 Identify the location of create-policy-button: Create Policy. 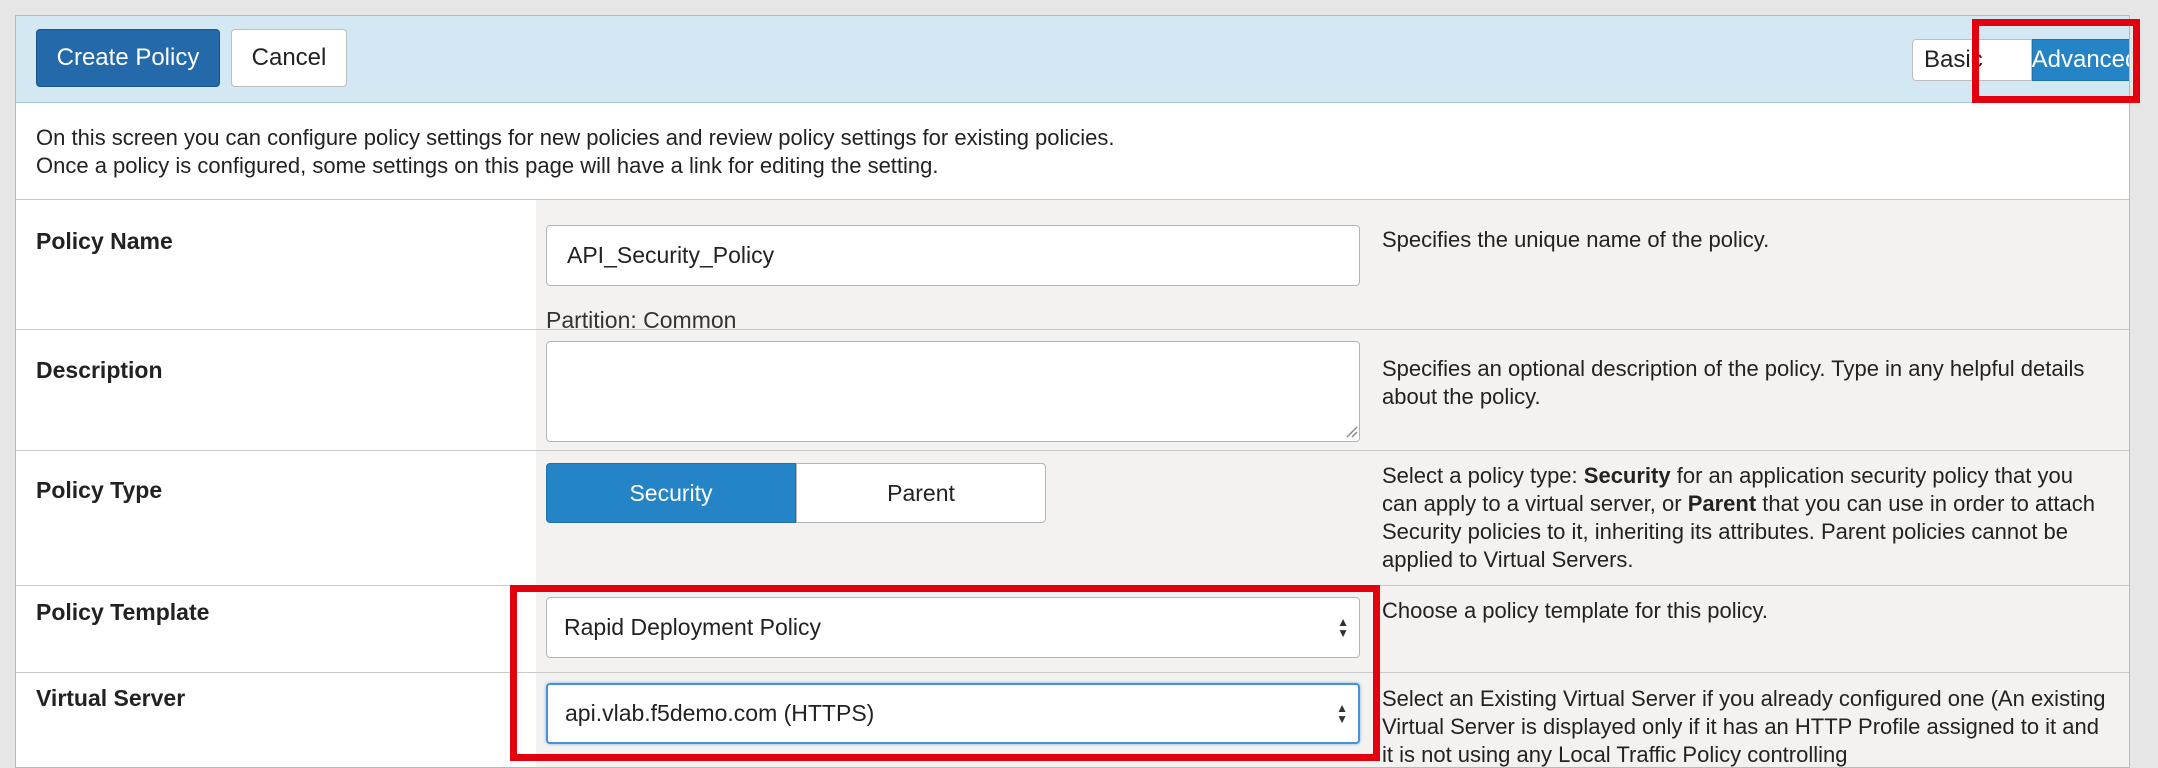
(128, 58).